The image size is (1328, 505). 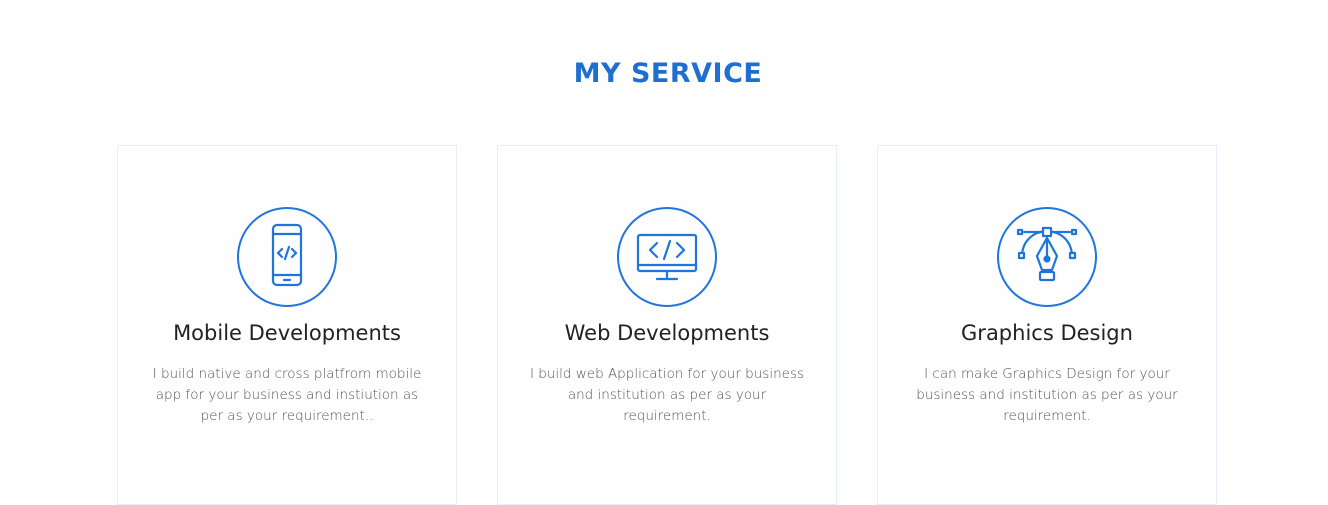 I want to click on monitor-code-icon, so click(x=667, y=257).